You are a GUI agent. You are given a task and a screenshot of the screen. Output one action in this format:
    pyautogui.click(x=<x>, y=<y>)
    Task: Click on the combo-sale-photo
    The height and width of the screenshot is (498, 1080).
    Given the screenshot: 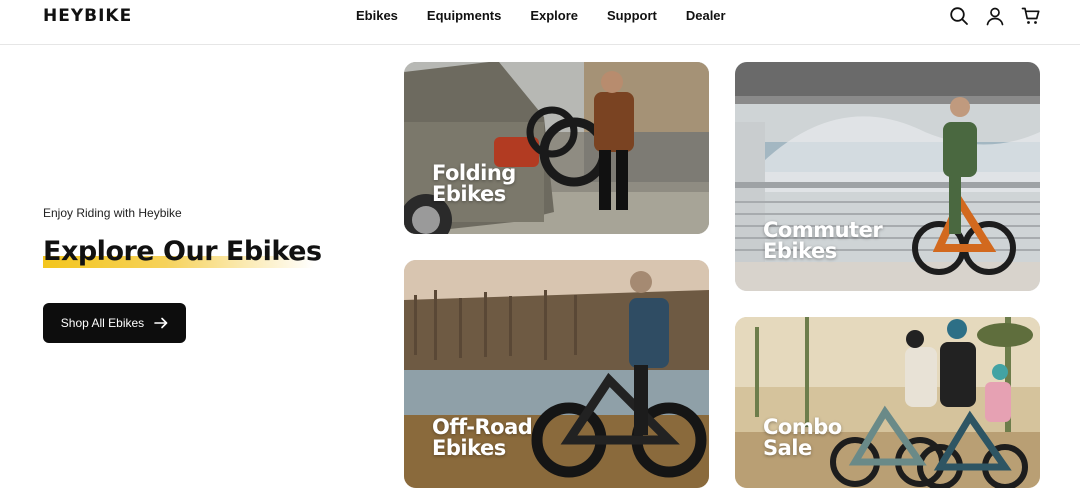 What is the action you would take?
    pyautogui.click(x=887, y=402)
    